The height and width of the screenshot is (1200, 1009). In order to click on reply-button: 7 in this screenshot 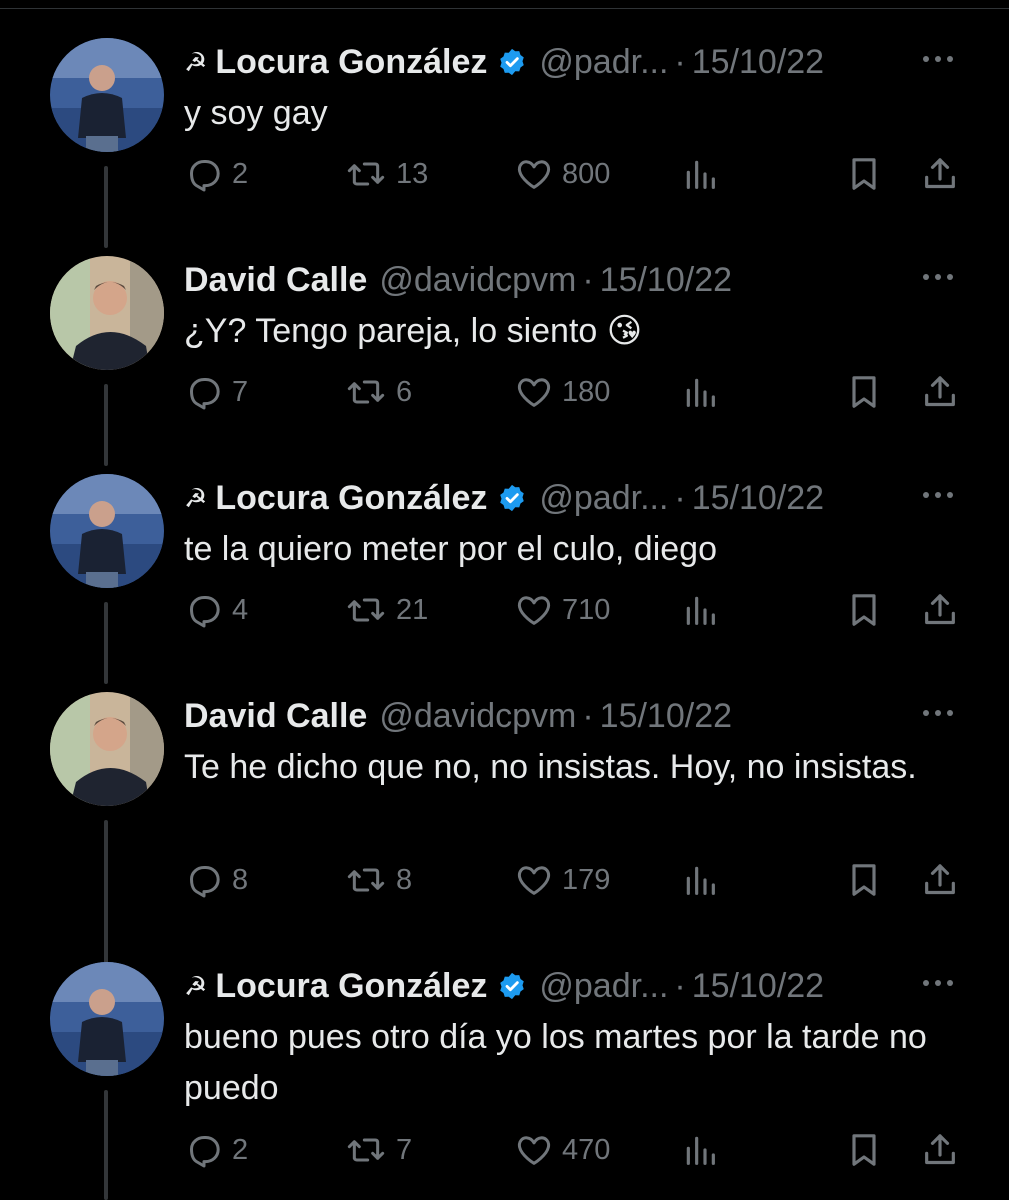, I will do `click(216, 392)`.